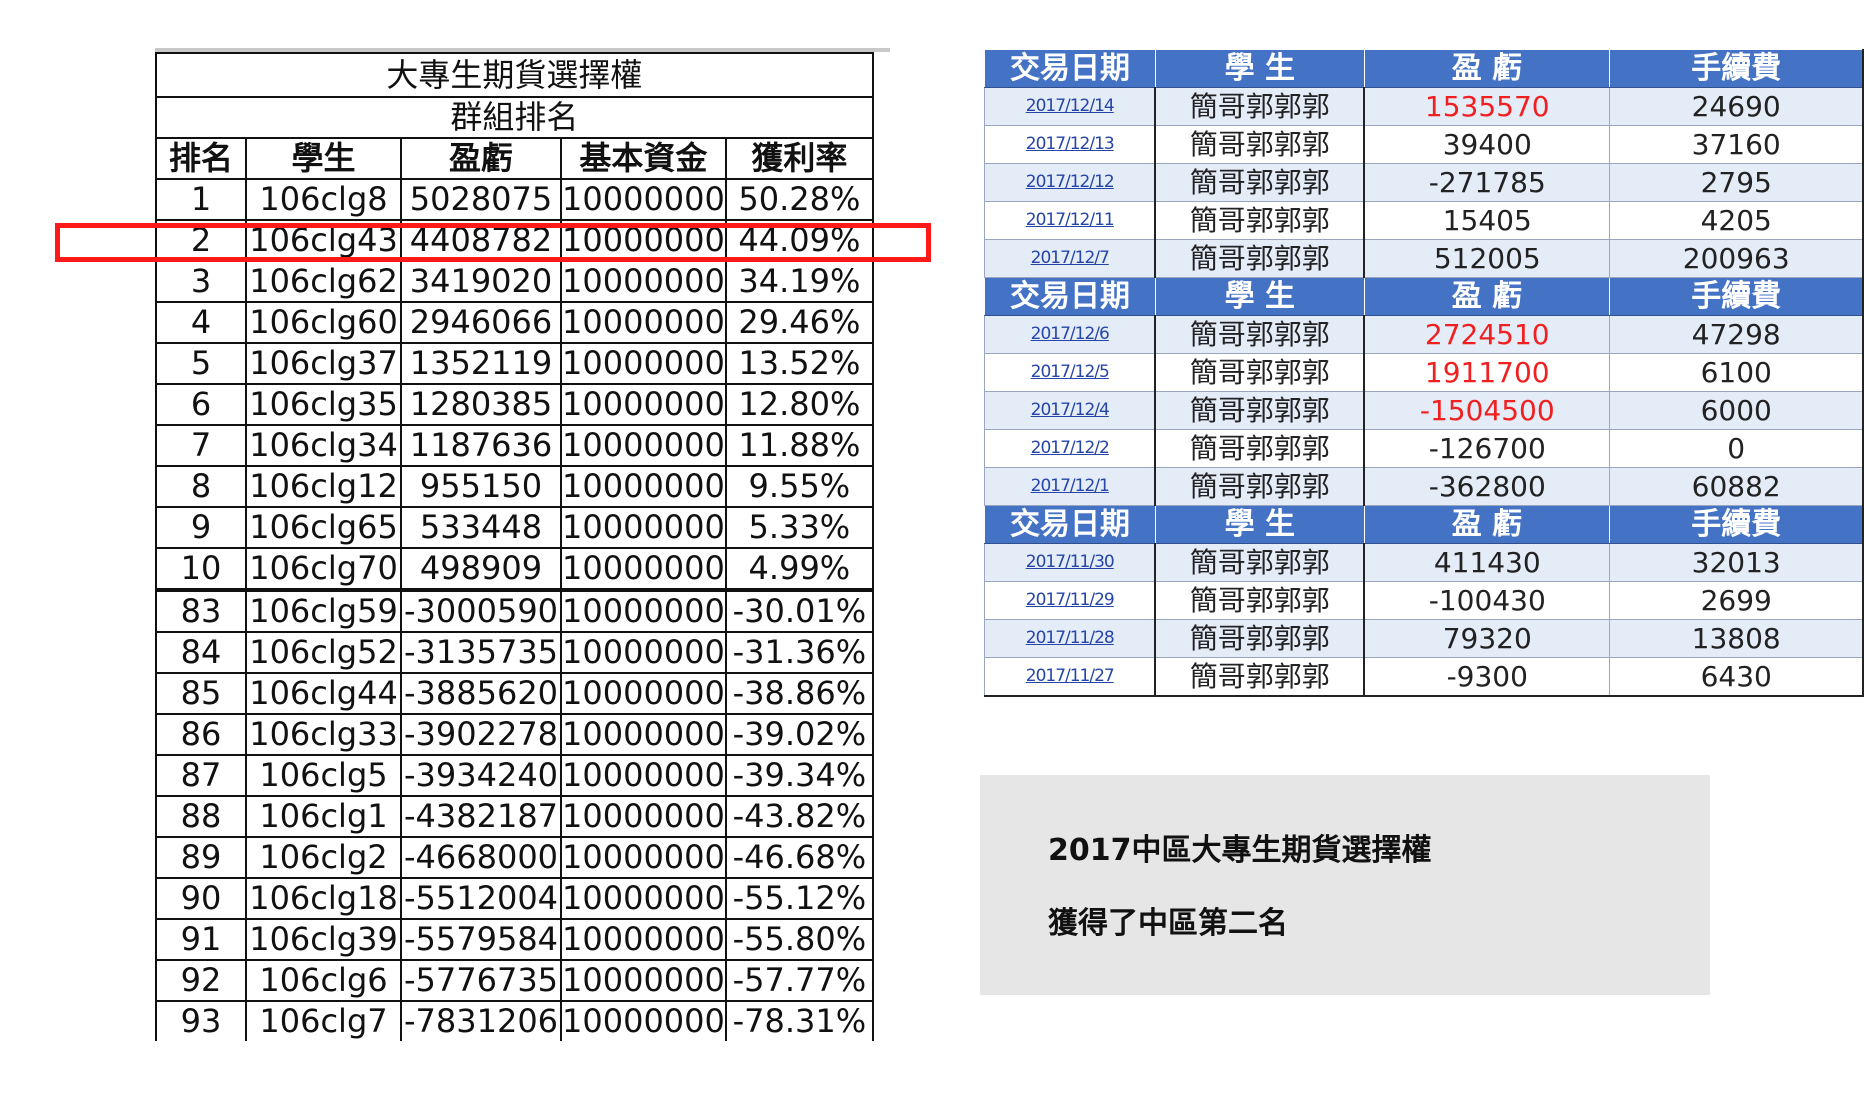  Describe the element at coordinates (323, 693) in the screenshot. I see `student-cell: 106clg44` at that location.